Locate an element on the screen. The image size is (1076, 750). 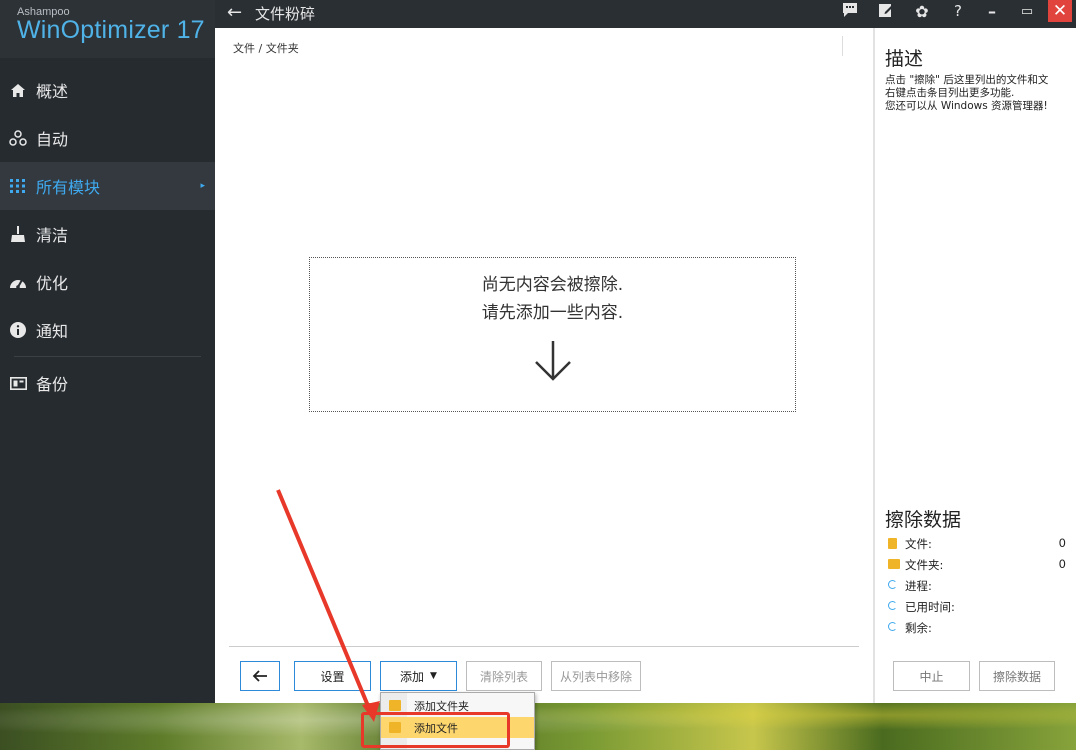
stat-label: 剩余: is located at coordinates (918, 628).